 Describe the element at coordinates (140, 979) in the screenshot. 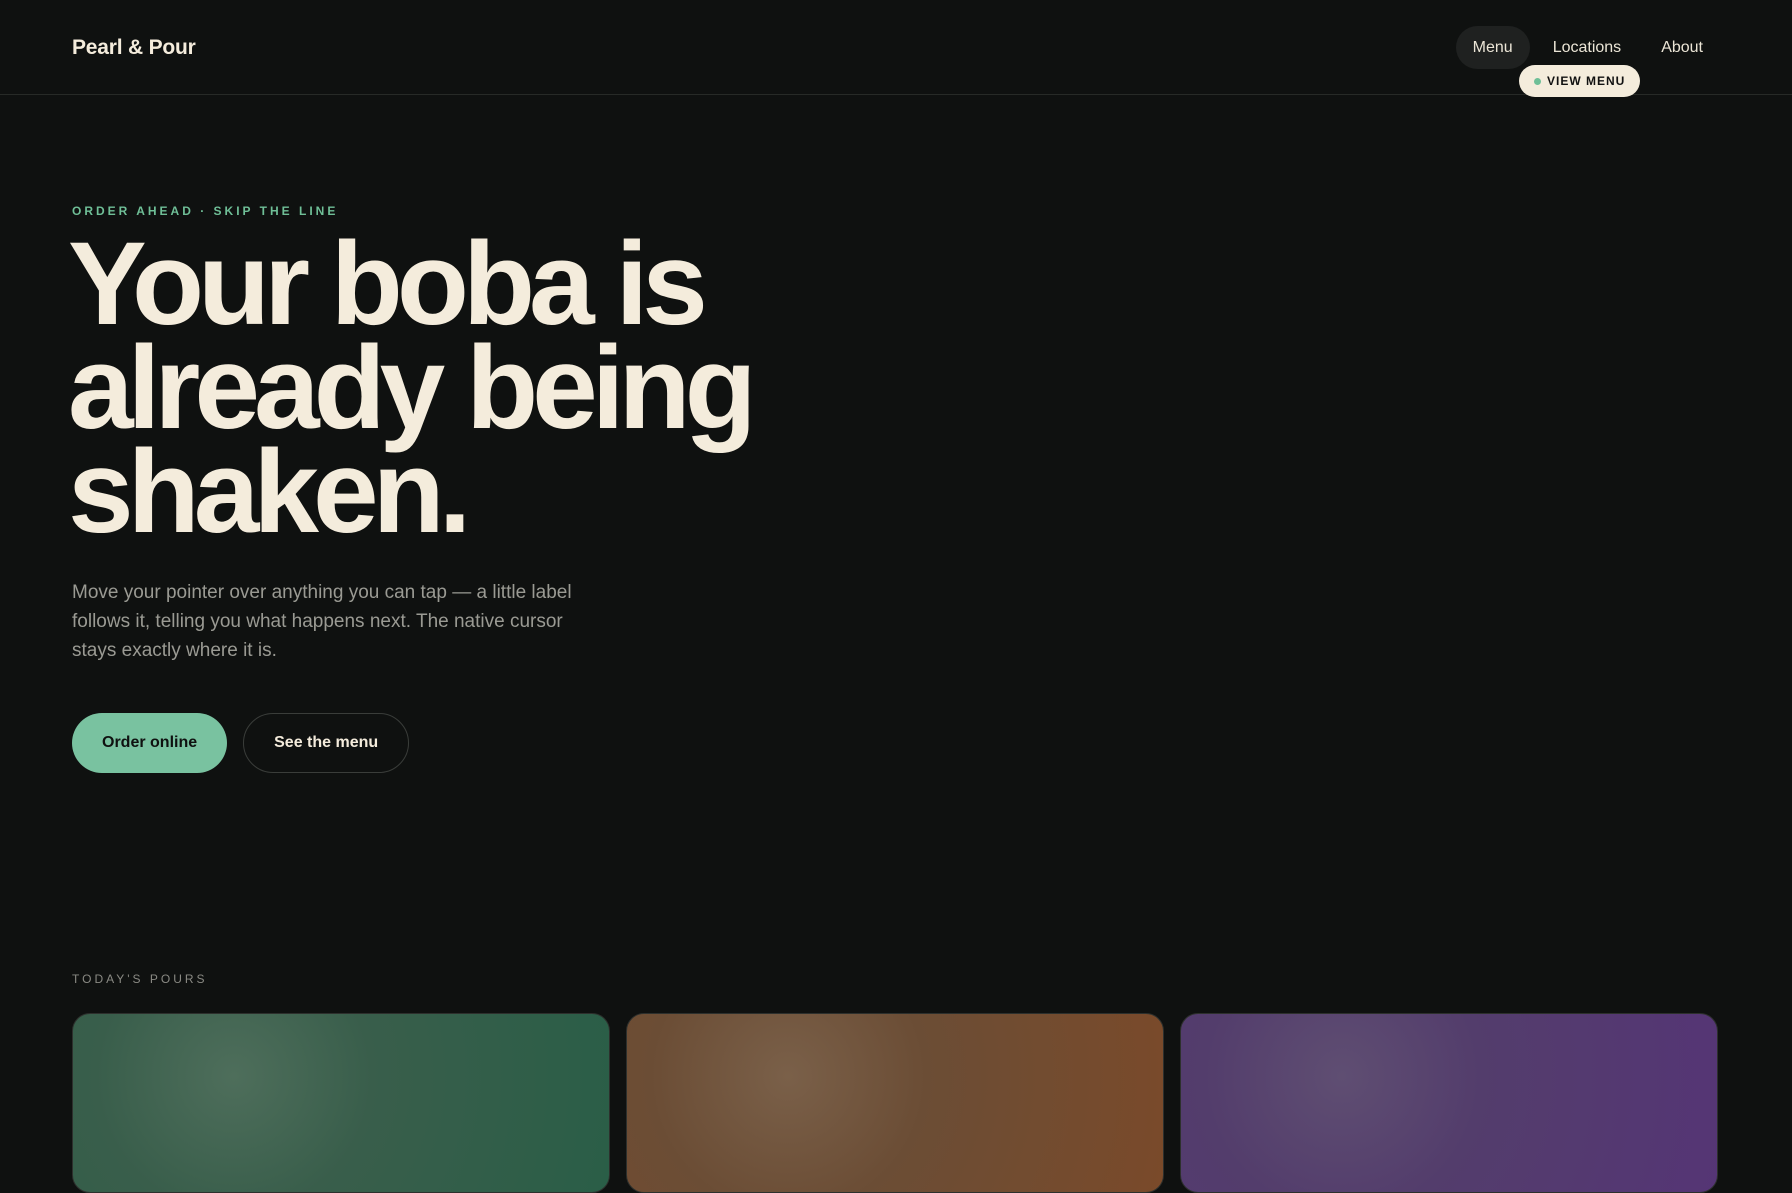

I see `todays-pours-label: TODAY'S POURS` at that location.